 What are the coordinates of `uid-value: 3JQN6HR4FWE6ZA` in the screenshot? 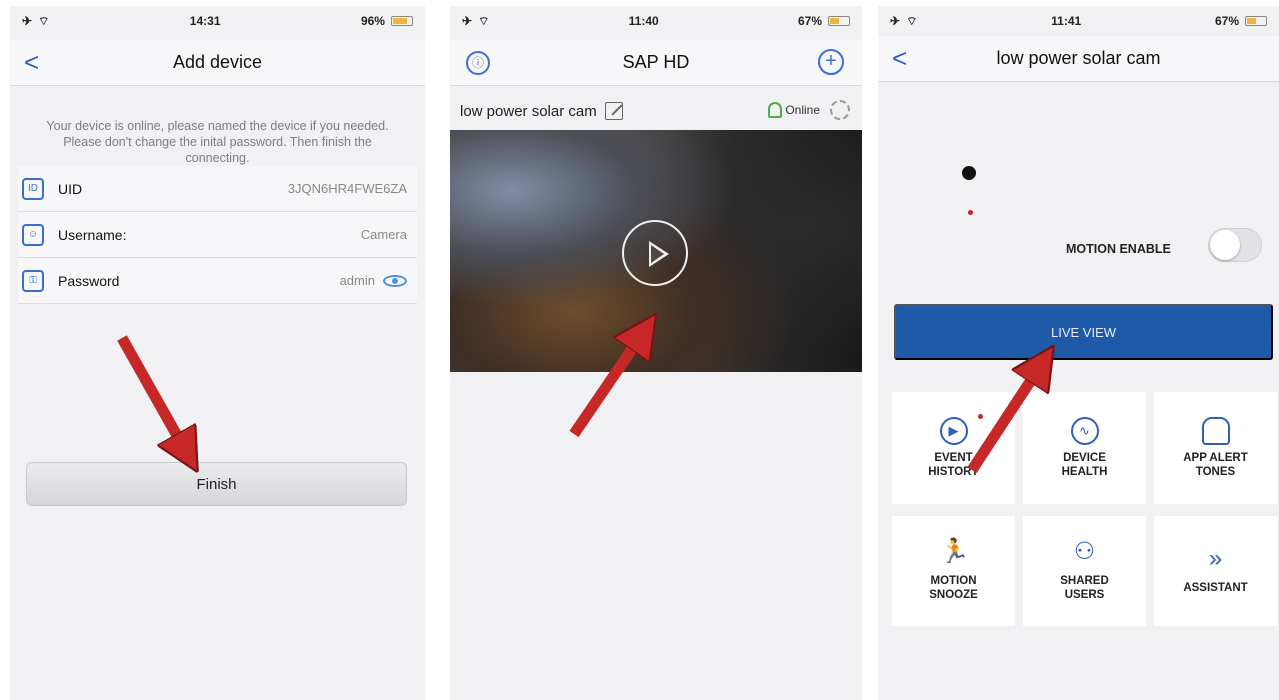 It's located at (347, 188).